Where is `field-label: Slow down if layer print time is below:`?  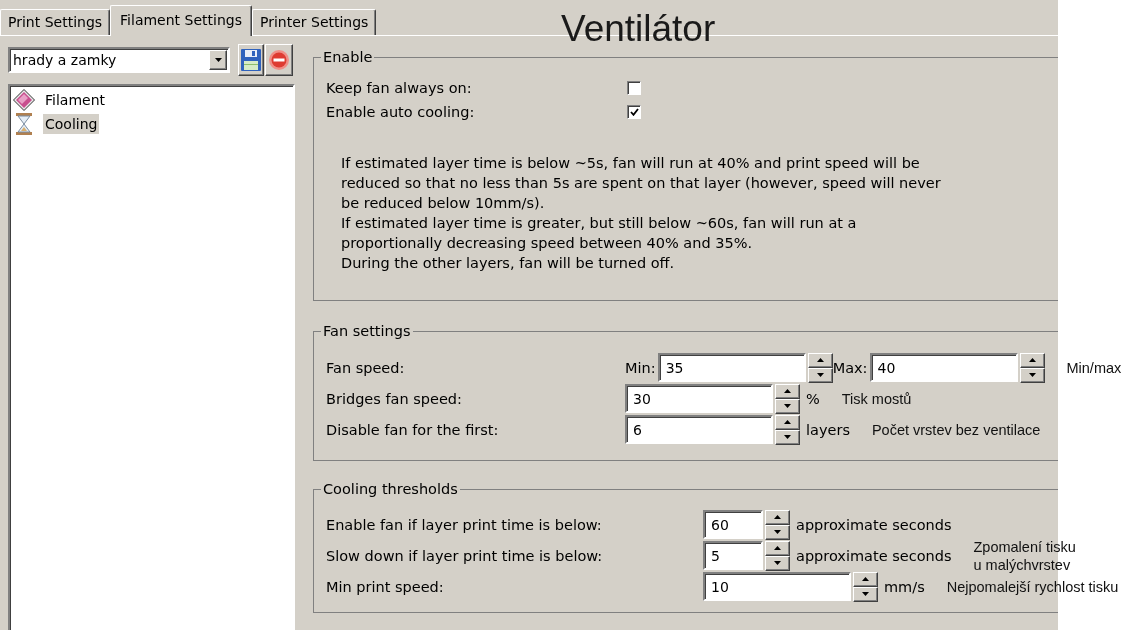
field-label: Slow down if layer print time is below: is located at coordinates (465, 555).